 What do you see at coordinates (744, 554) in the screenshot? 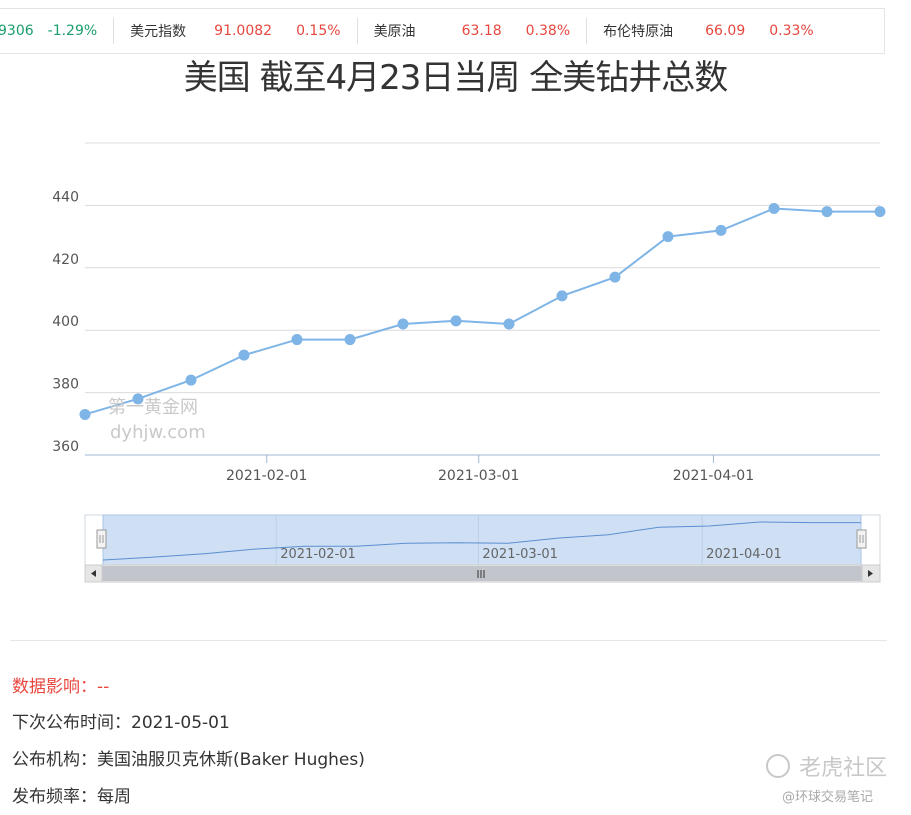
I see `navigator-label: 2021-04-01` at bounding box center [744, 554].